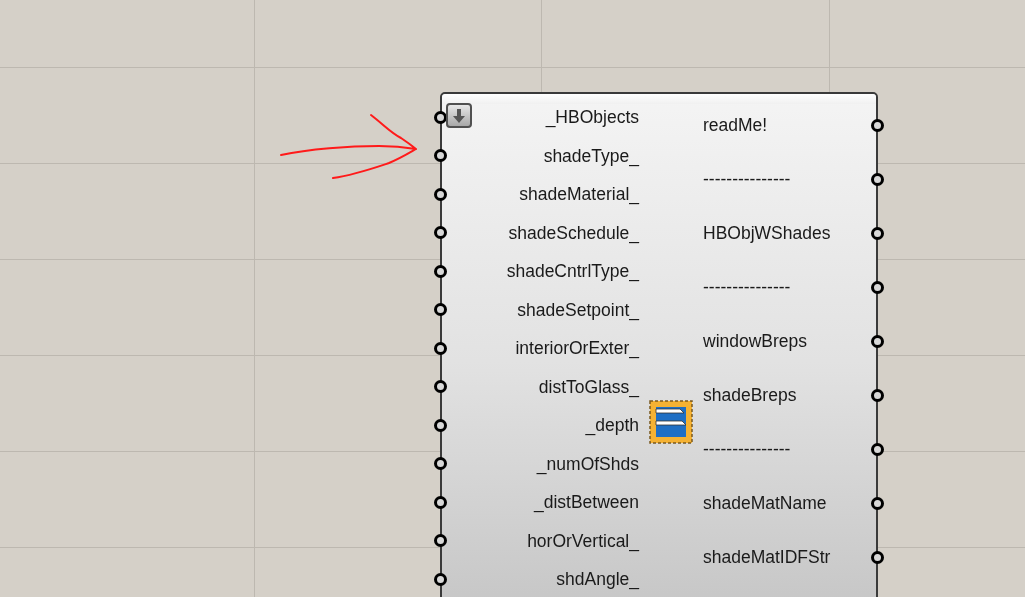 The height and width of the screenshot is (597, 1025). What do you see at coordinates (597, 580) in the screenshot?
I see `input-label: shdAngle_` at bounding box center [597, 580].